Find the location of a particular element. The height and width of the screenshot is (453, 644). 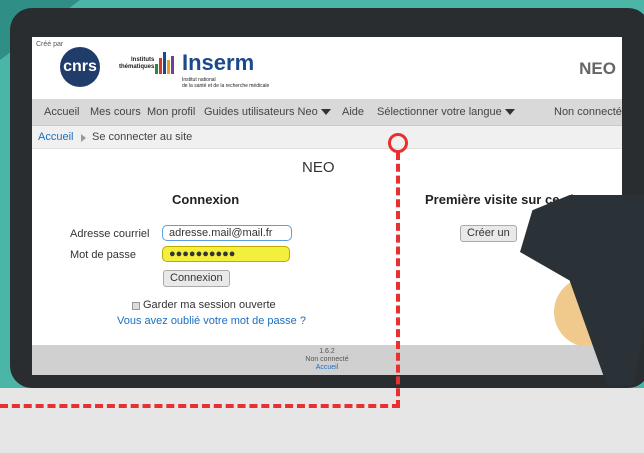

nav-item-guides: Guides utilisateurs Neo is located at coordinates (267, 112).